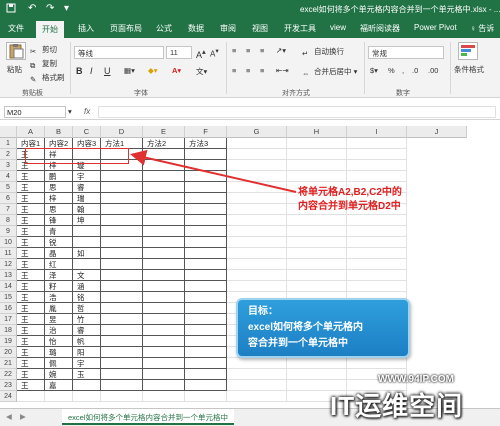 The width and height of the screenshot is (500, 426). Describe the element at coordinates (469, 69) in the screenshot. I see `conditional-format-button: 条件格式` at that location.